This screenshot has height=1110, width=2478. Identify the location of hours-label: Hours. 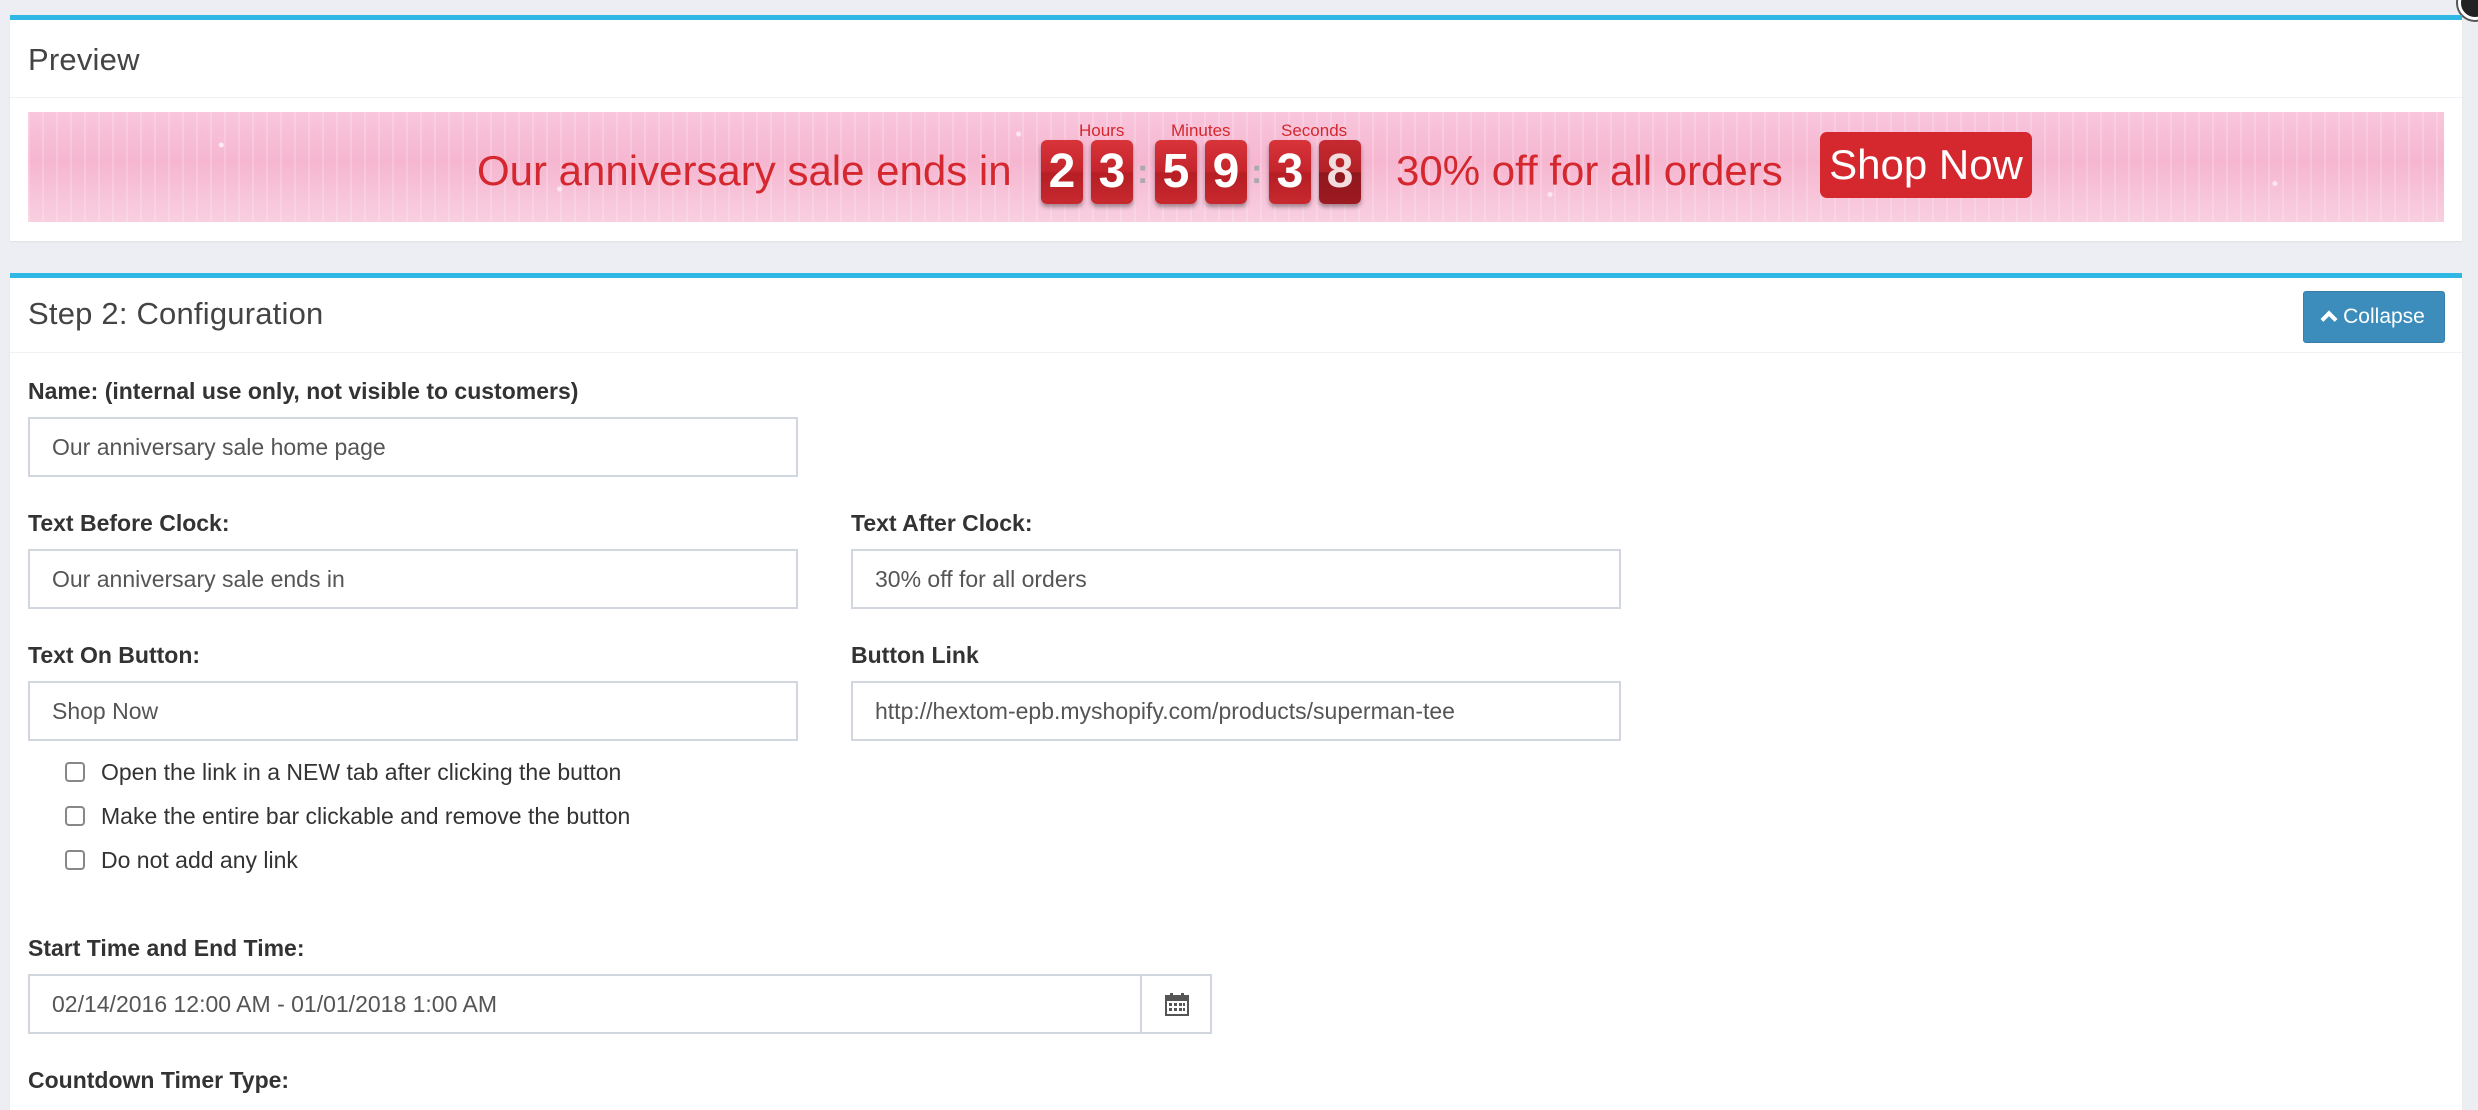
(1102, 130).